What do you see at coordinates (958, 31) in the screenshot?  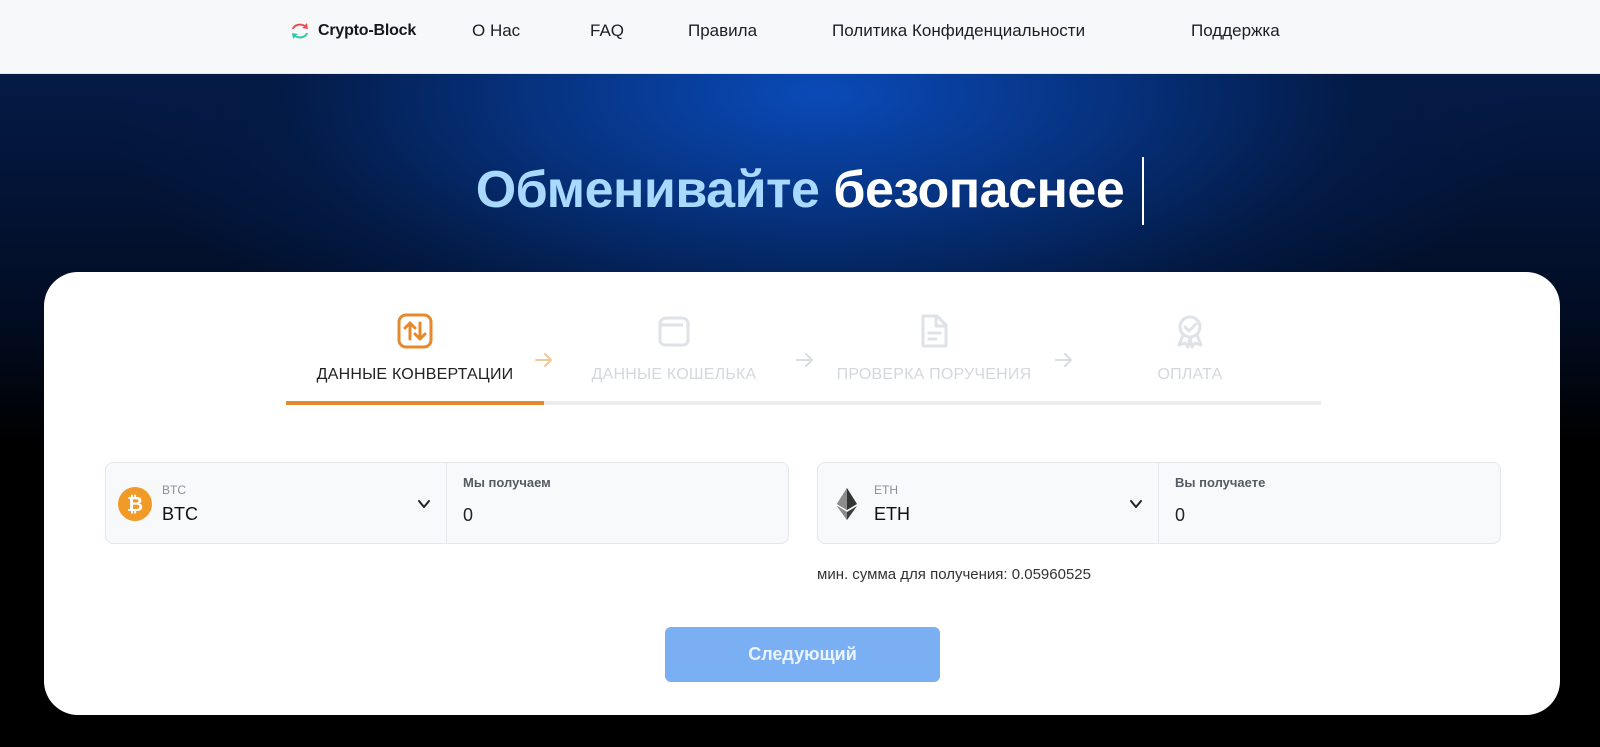 I see `nav-privacy-policy: Политика Конфиденциальности` at bounding box center [958, 31].